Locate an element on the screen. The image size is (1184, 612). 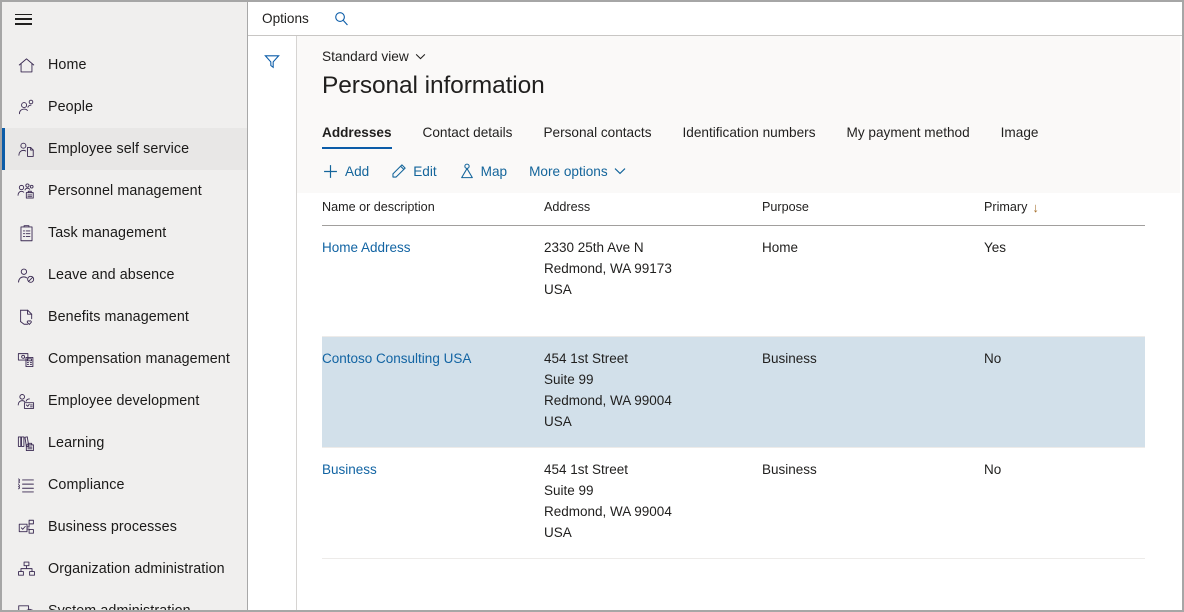
filter-rail is located at coordinates (272, 323).